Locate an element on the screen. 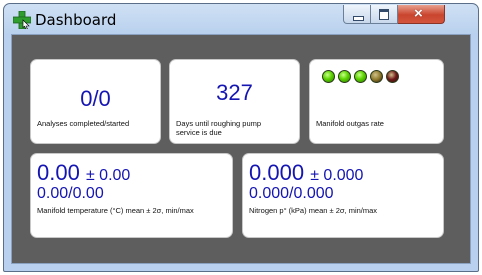 Image resolution: width=482 pixels, height=275 pixels. minimize-icon is located at coordinates (358, 18).